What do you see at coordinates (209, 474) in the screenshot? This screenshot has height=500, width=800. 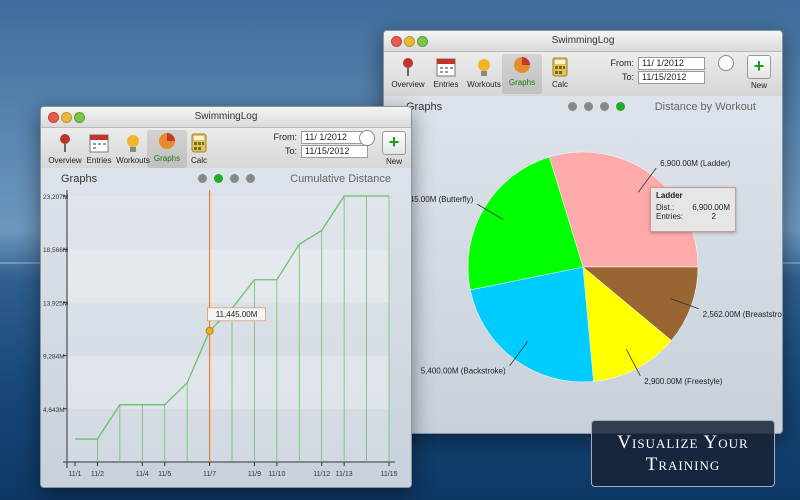 I see `x-tick-label: 11/7` at bounding box center [209, 474].